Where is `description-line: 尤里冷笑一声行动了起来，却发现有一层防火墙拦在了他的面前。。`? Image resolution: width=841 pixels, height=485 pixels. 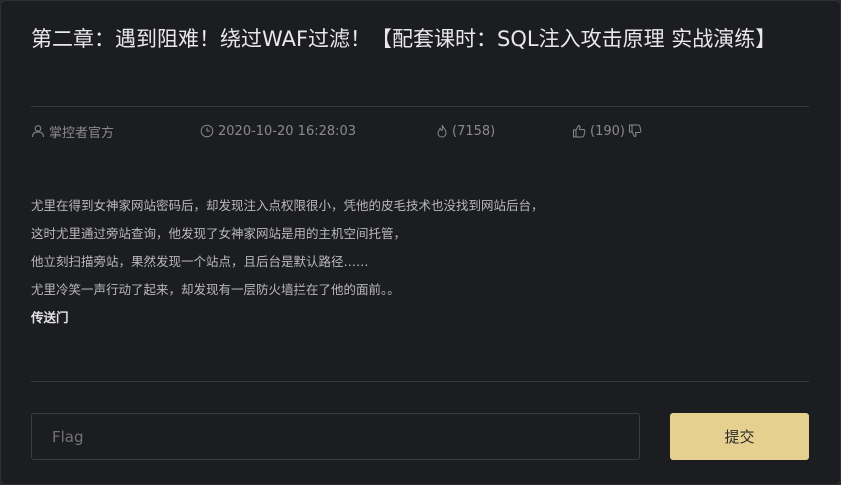
description-line: 尤里冷笑一声行动了起来，却发现有一层防火墙拦在了他的面前。。 is located at coordinates (215, 289).